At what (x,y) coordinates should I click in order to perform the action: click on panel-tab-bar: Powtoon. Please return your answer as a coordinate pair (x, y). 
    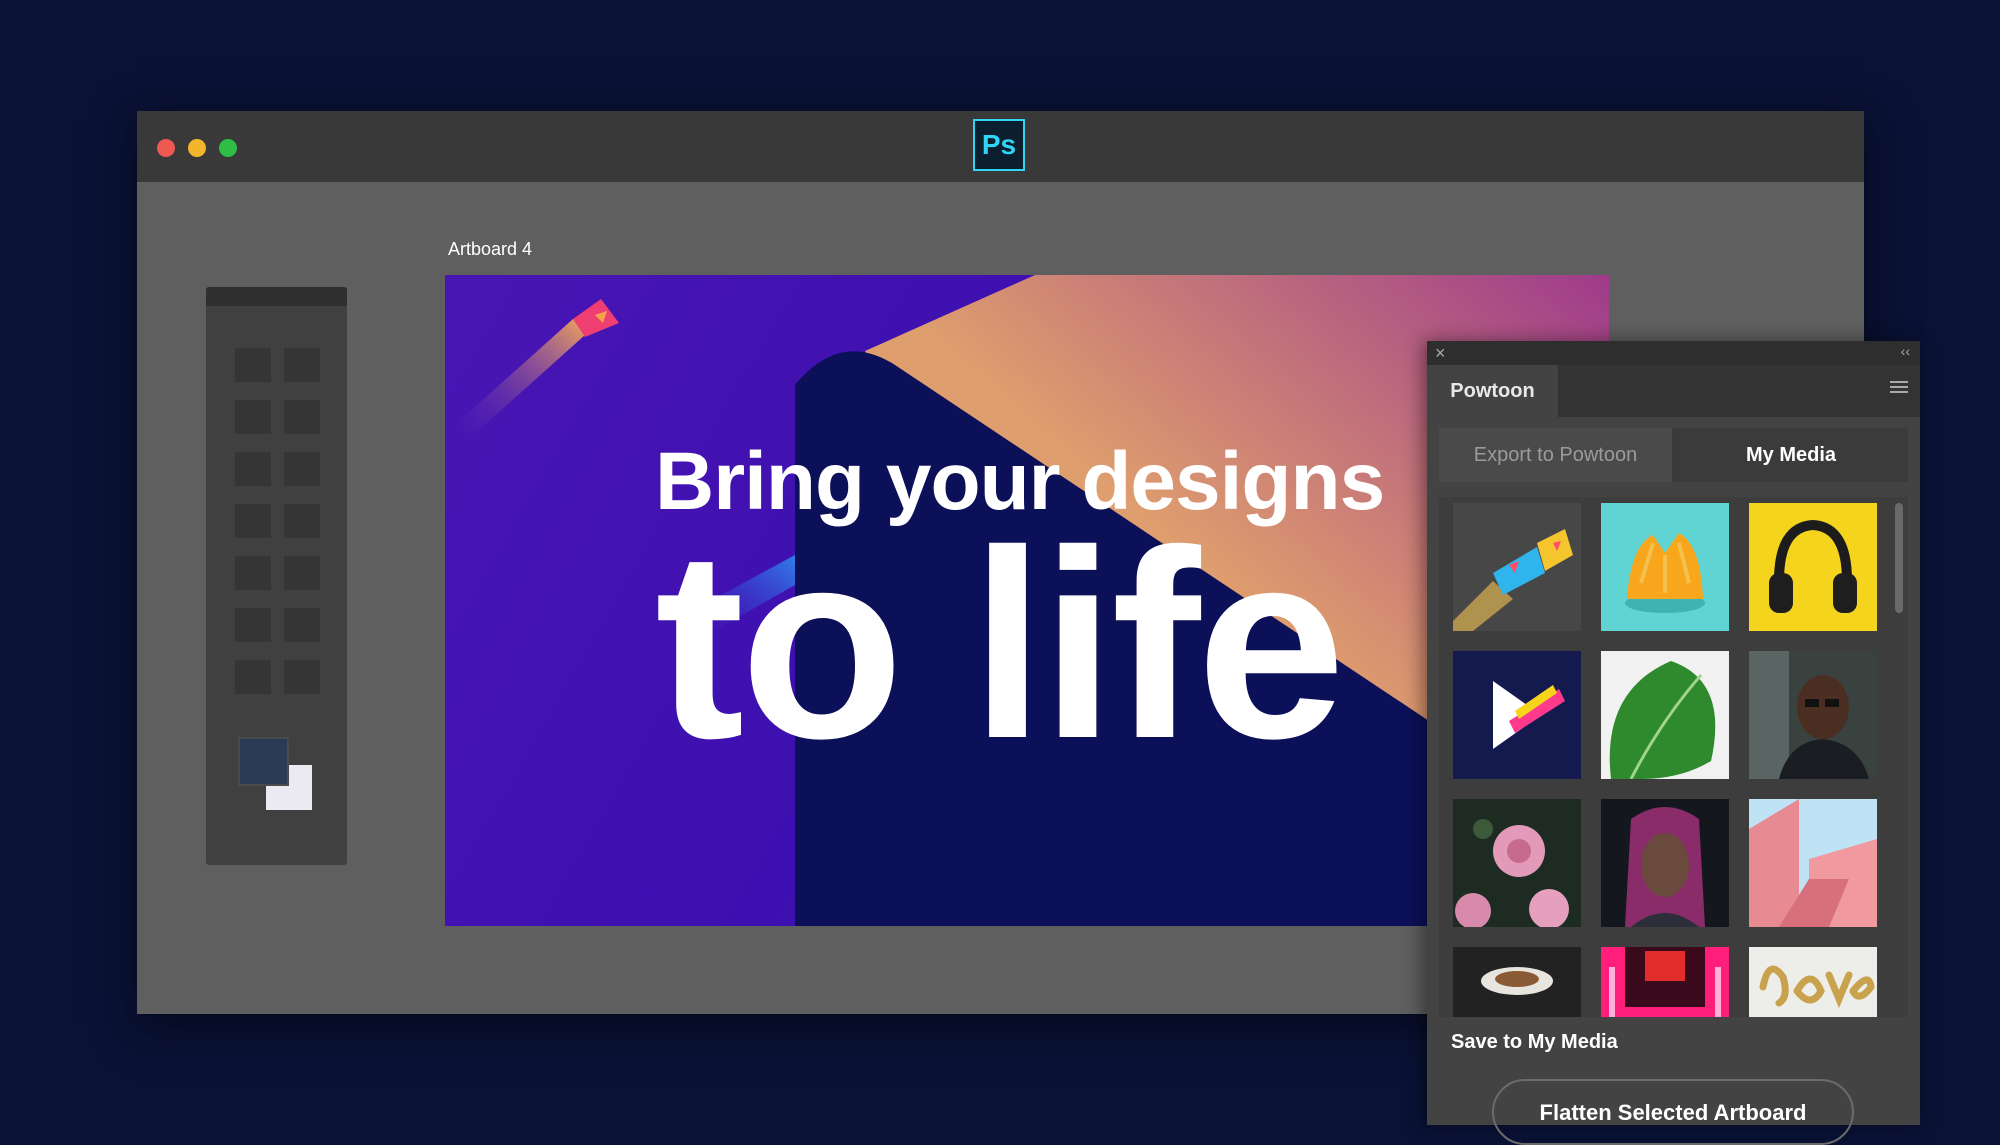
    Looking at the image, I should click on (1673, 391).